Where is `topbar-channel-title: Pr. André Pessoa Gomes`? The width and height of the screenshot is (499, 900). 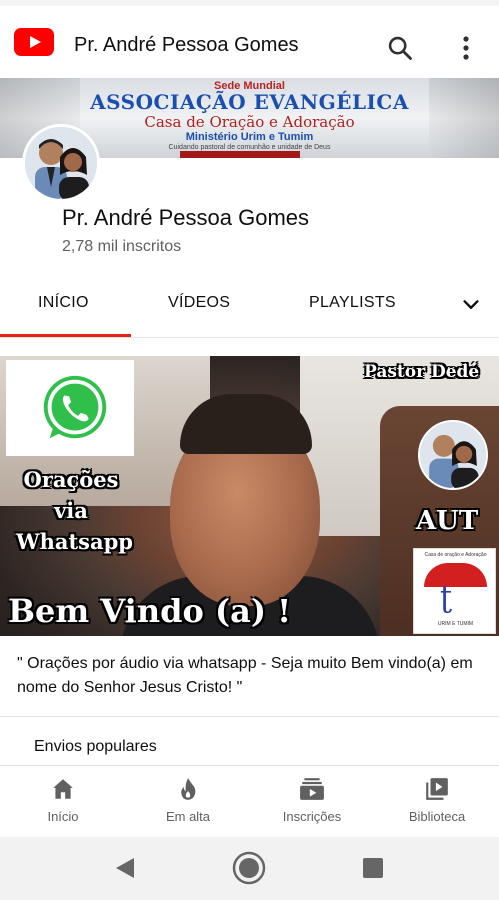 topbar-channel-title: Pr. André Pessoa Gomes is located at coordinates (186, 45).